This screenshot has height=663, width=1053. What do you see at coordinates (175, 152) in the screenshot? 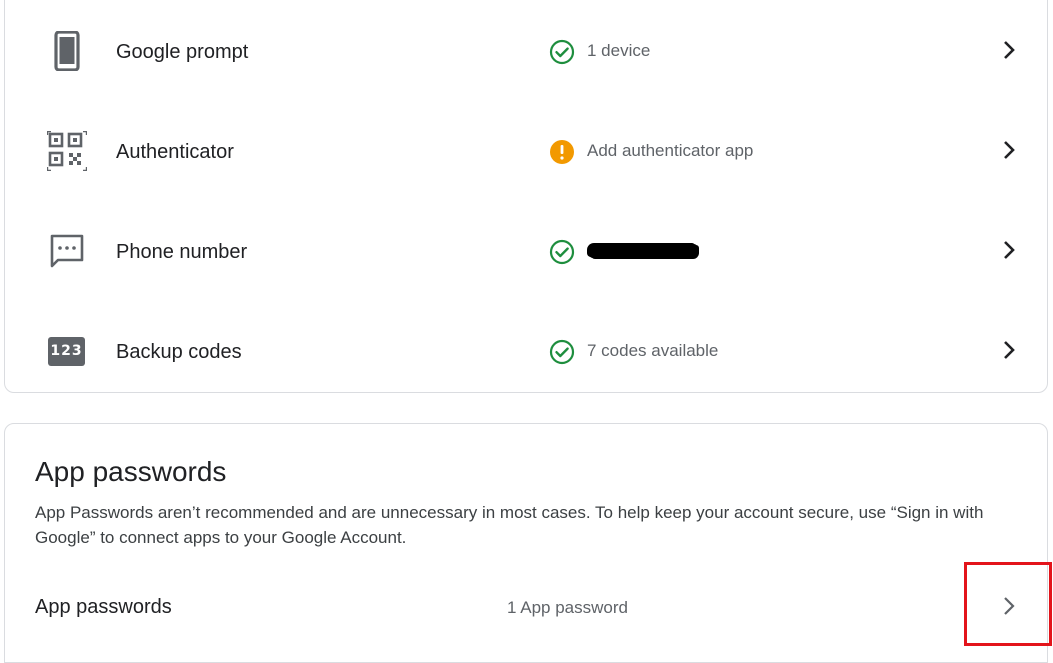
I see `authenticator-label: Authenticator` at bounding box center [175, 152].